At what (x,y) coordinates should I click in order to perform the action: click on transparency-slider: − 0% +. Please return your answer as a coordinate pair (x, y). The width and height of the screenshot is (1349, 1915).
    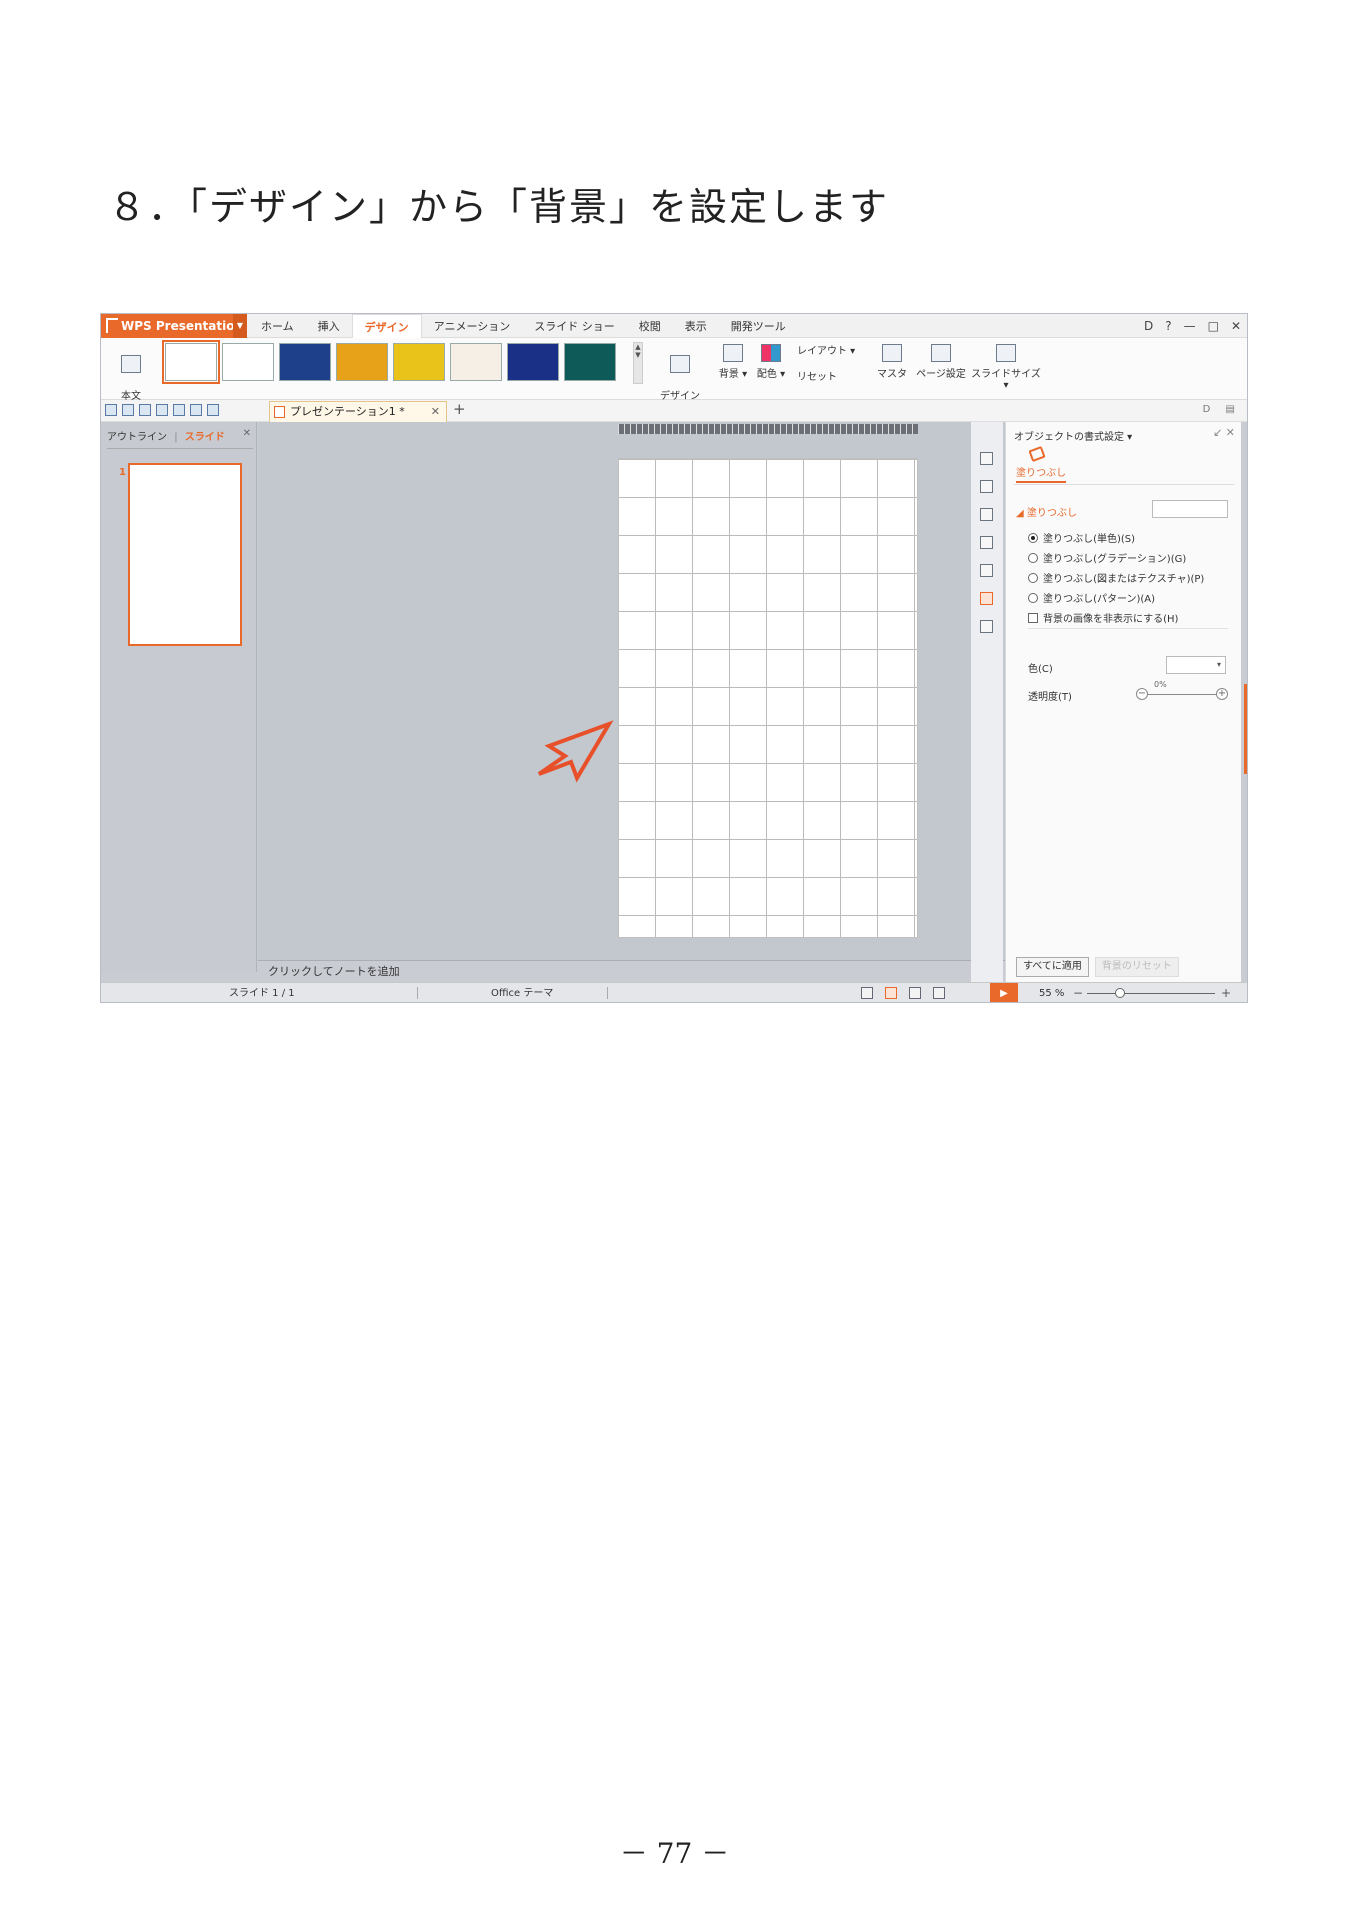
    Looking at the image, I should click on (1182, 692).